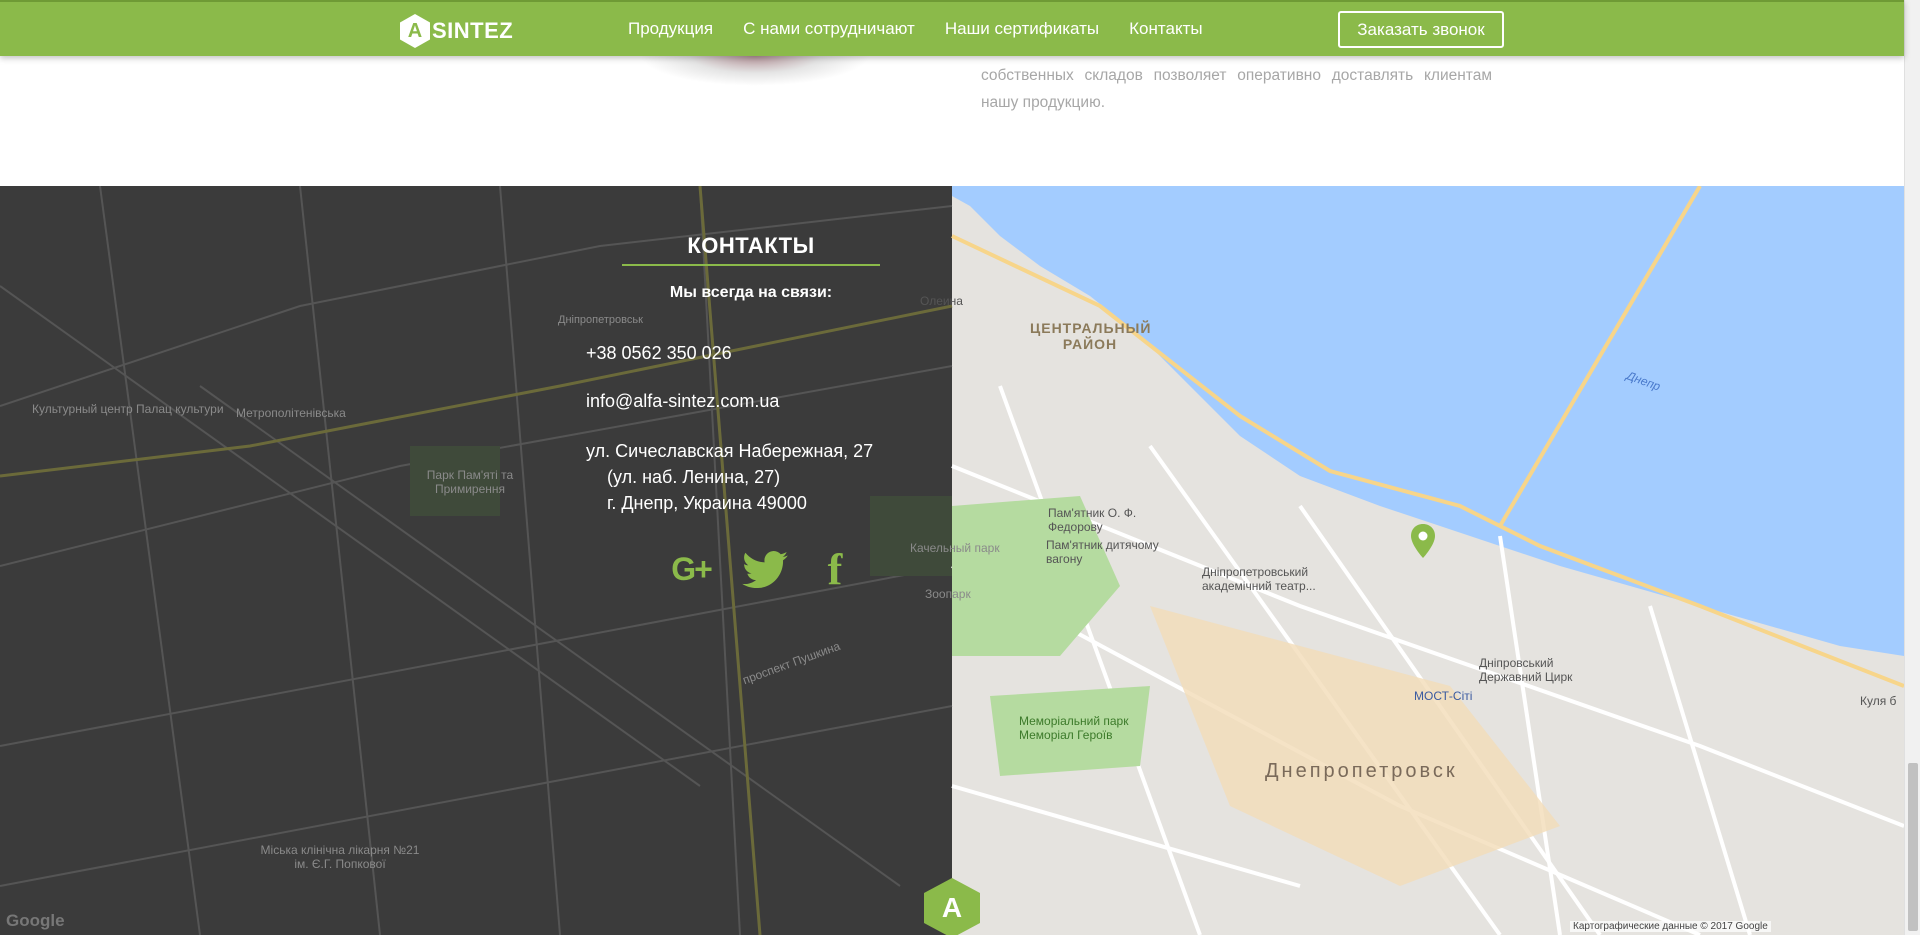 The image size is (1920, 935). Describe the element at coordinates (291, 413) in the screenshot. I see `map-label-metro: Метрополітенівська` at that location.